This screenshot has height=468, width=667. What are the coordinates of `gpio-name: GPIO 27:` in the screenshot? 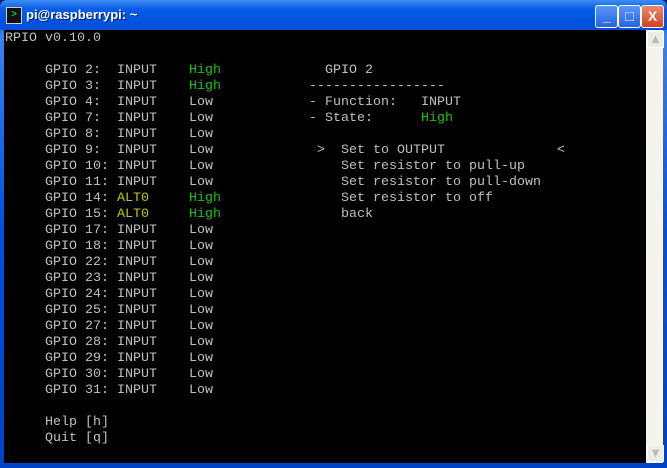 It's located at (77, 327).